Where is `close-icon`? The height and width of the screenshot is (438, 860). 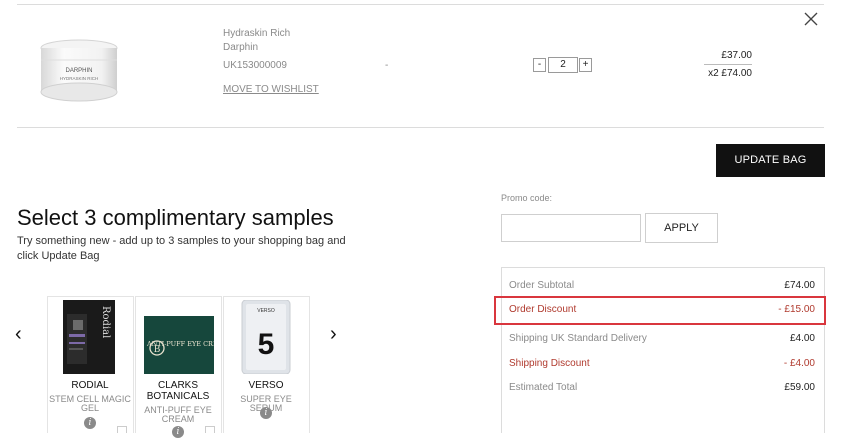 close-icon is located at coordinates (811, 19).